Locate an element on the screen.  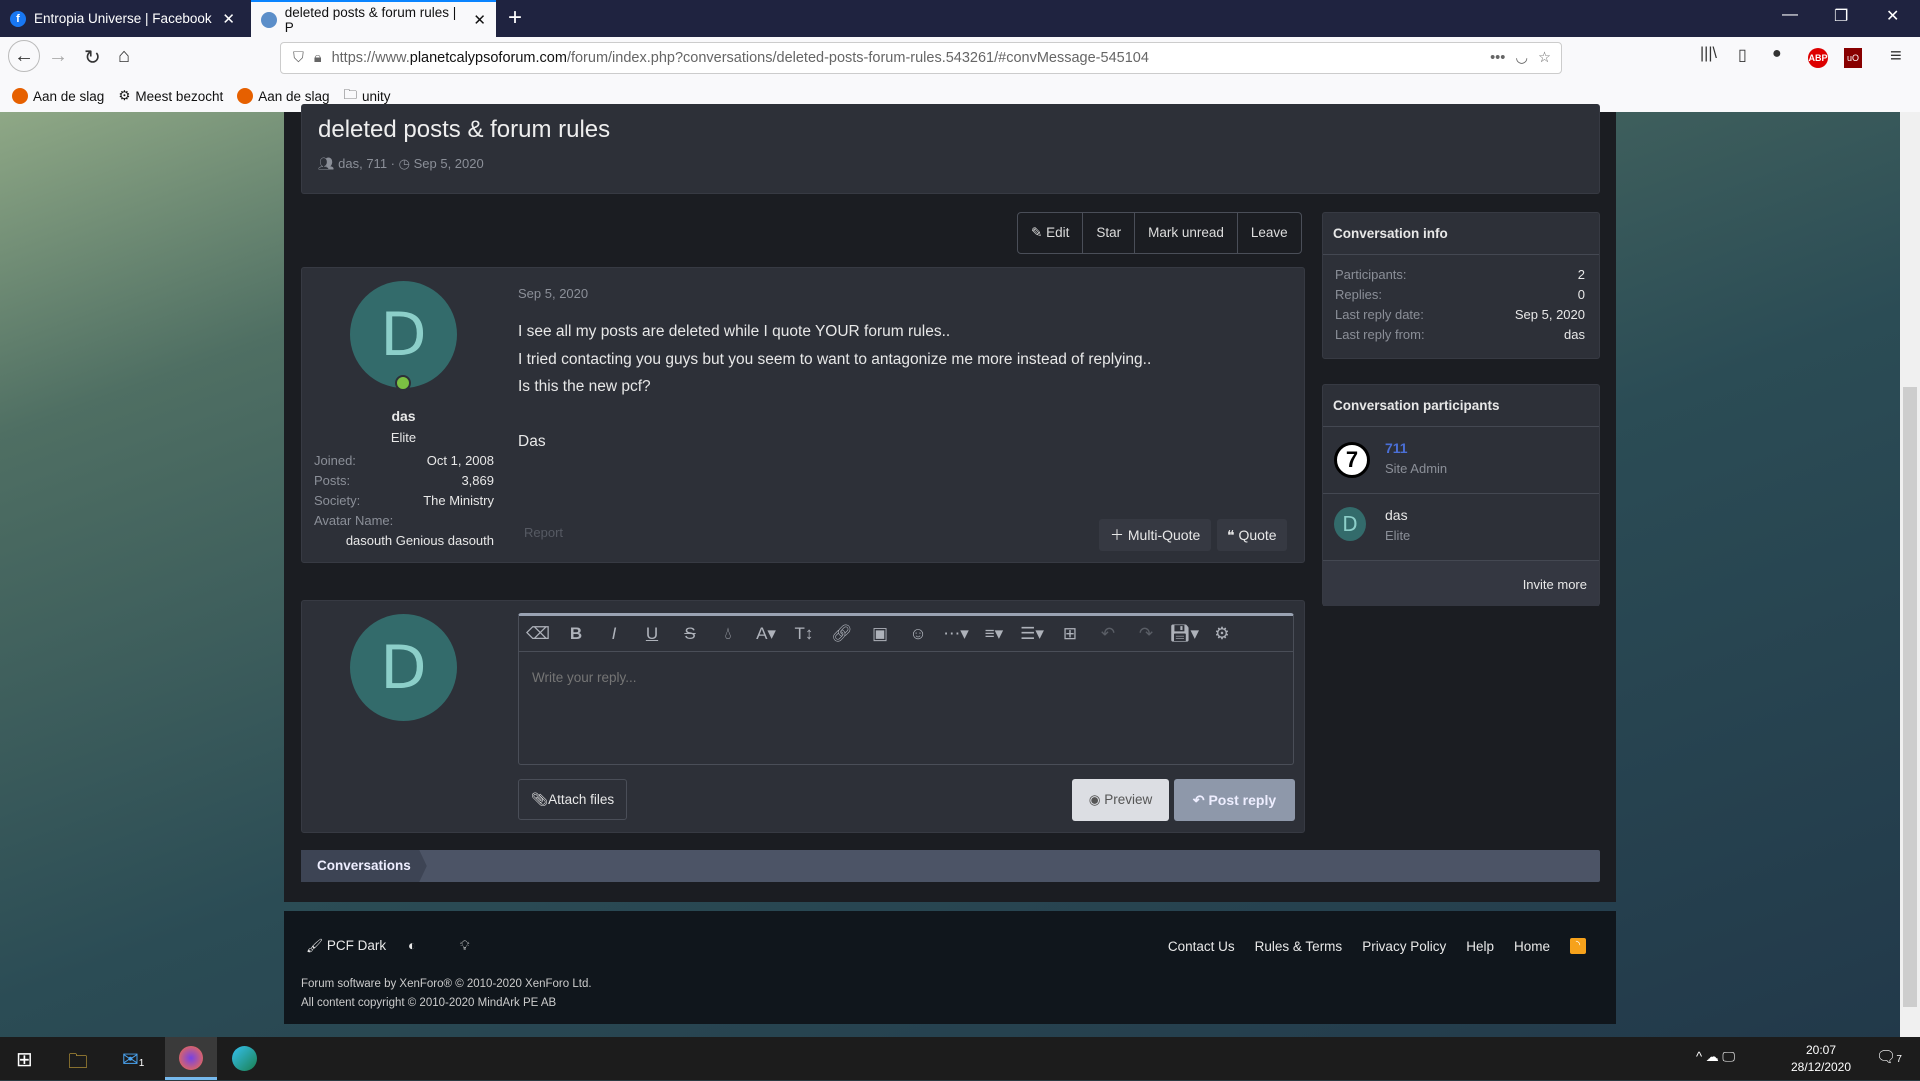
clock: 20:07 28/12/2020 is located at coordinates (1821, 1059).